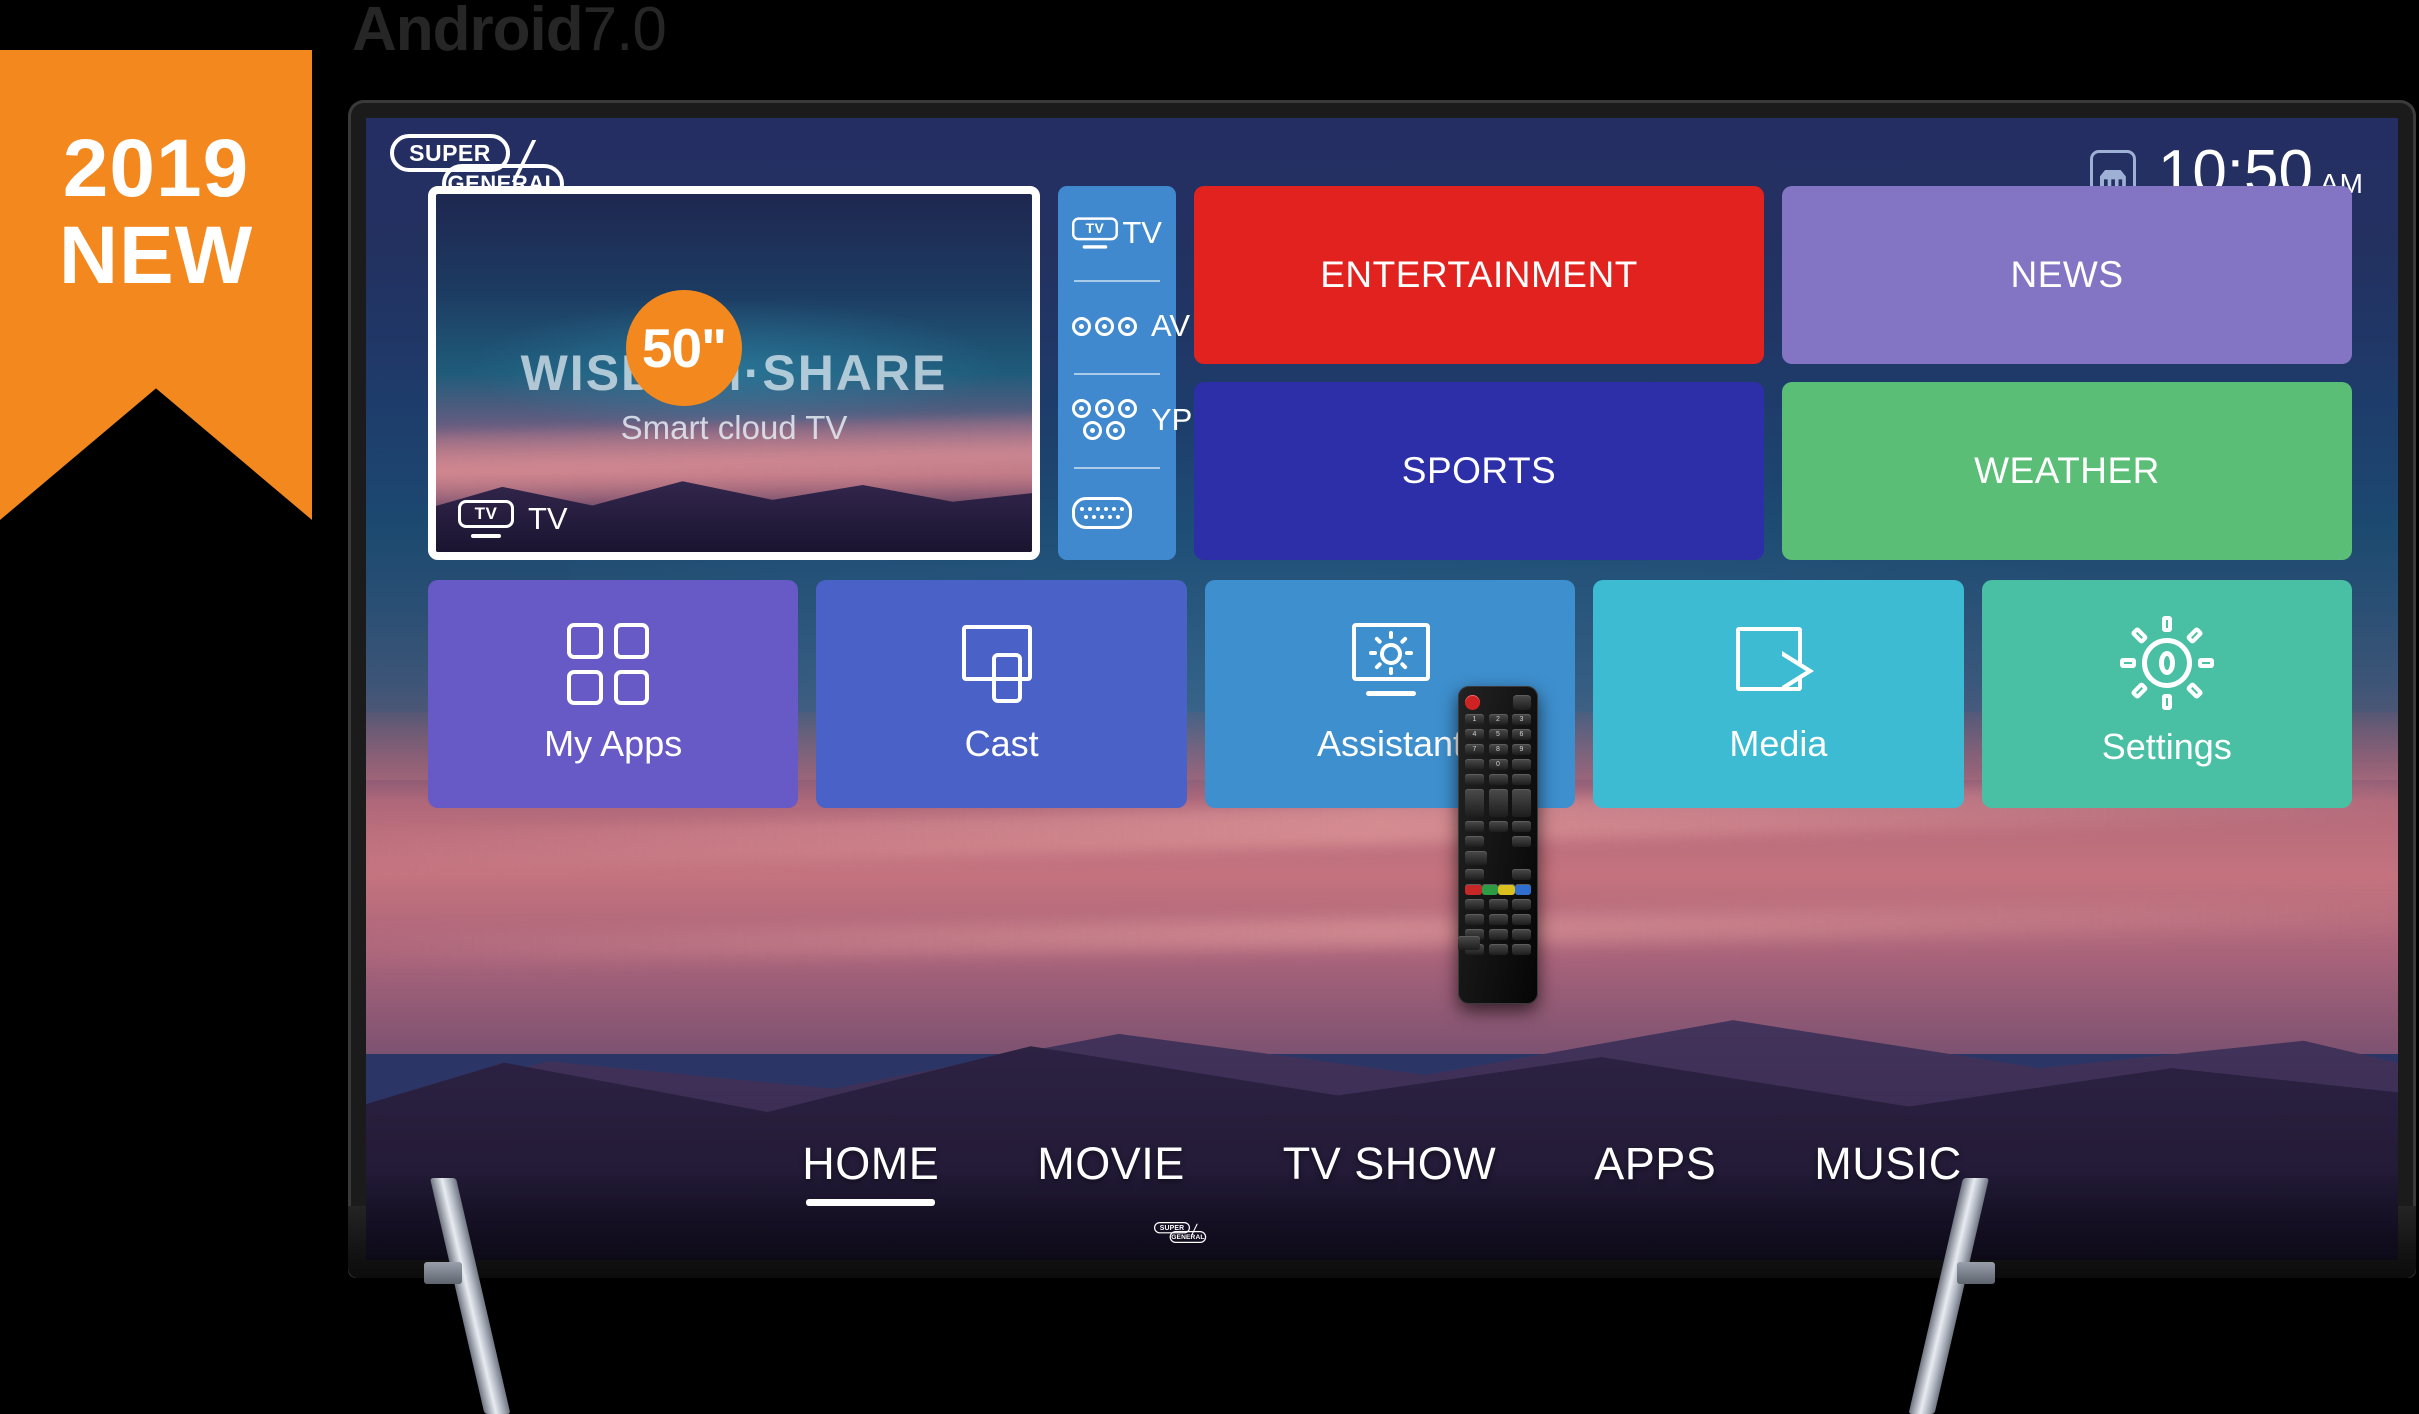  What do you see at coordinates (1506, 889) in the screenshot?
I see `color-key-yellow` at bounding box center [1506, 889].